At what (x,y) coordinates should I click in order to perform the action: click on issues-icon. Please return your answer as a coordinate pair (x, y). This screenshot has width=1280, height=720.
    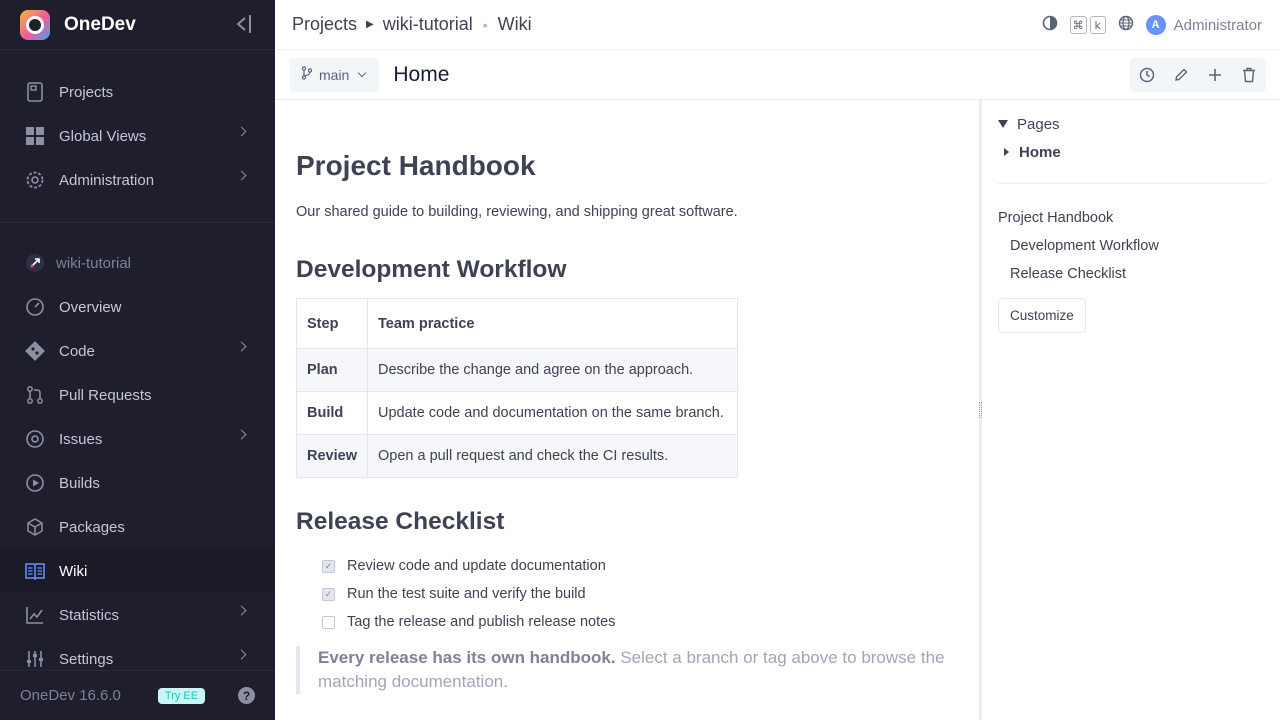
    Looking at the image, I should click on (35, 439).